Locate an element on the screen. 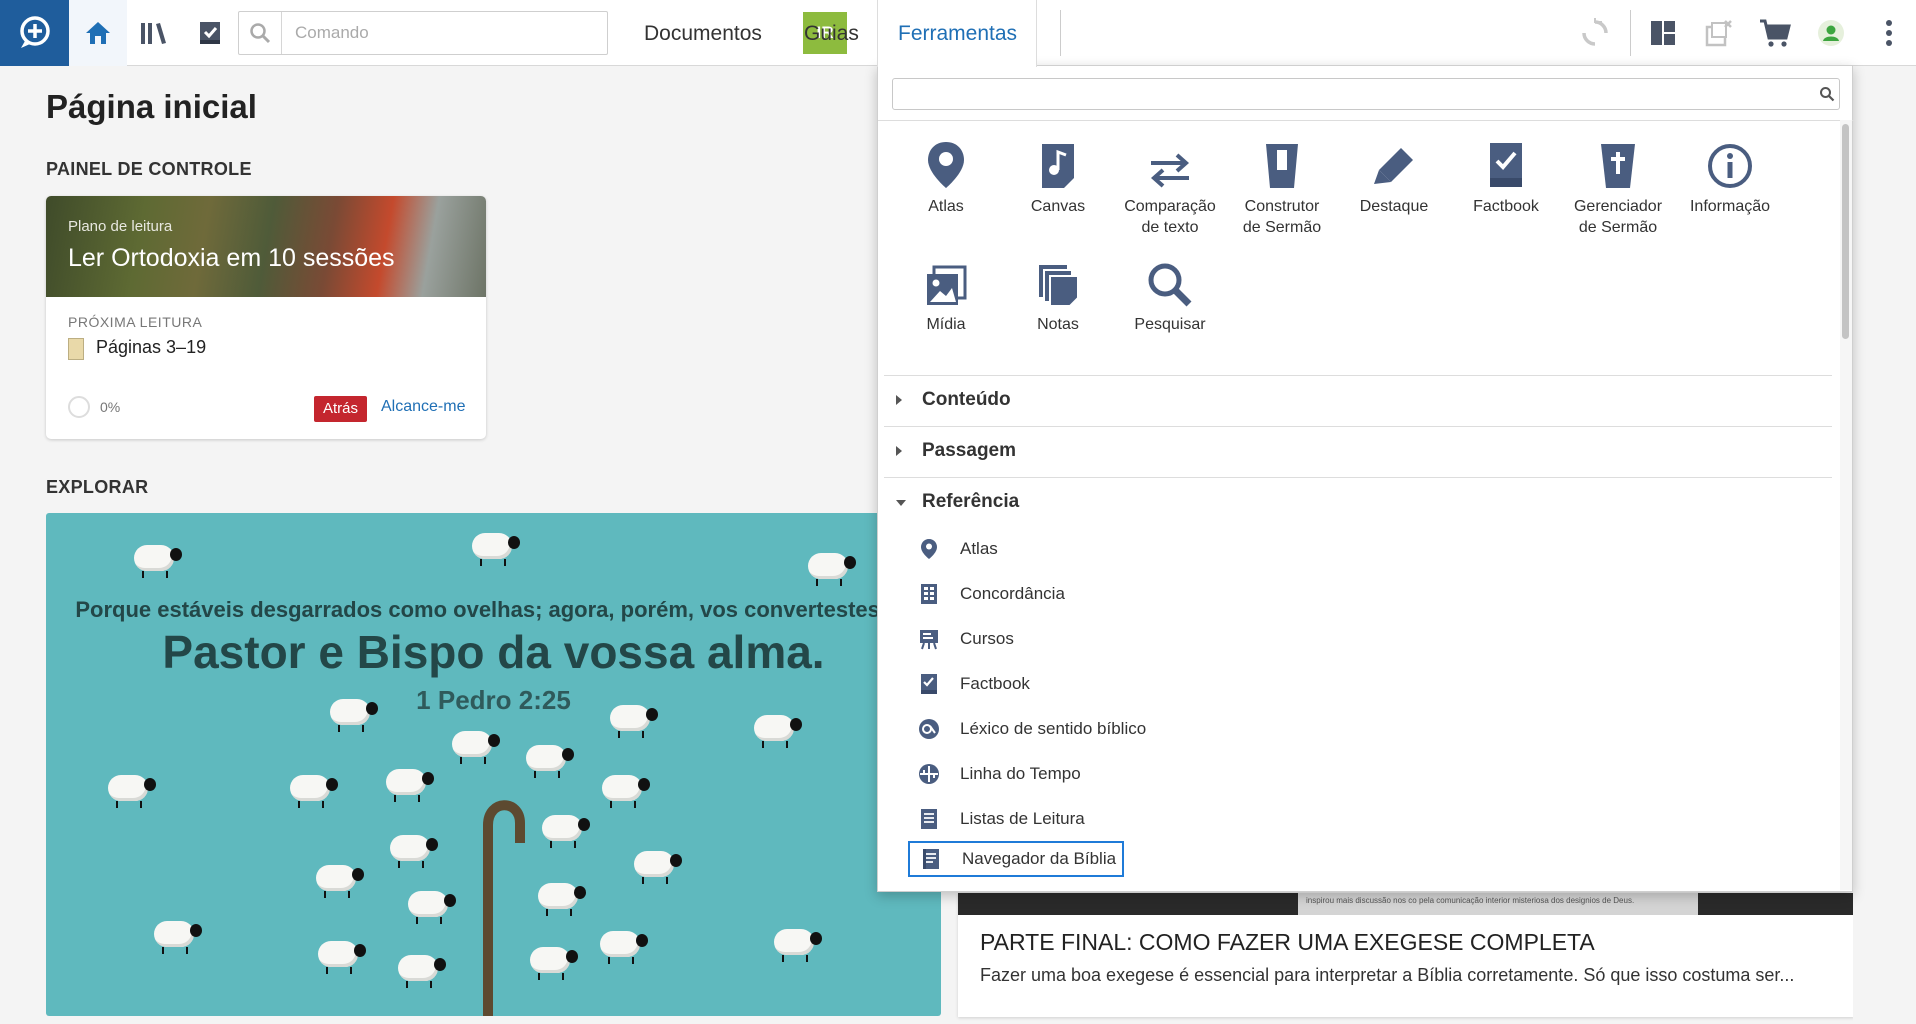 The image size is (1916, 1024). tool-canvas: Canvas is located at coordinates (1058, 175).